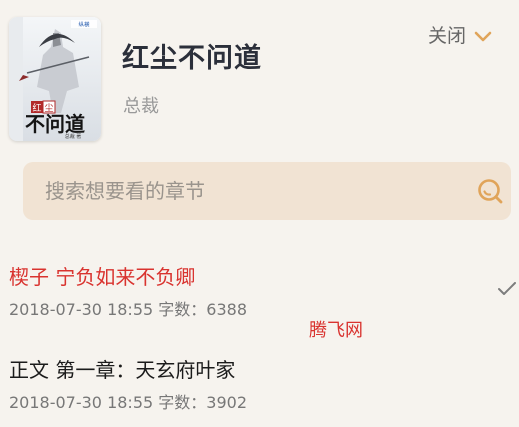 The height and width of the screenshot is (427, 519). Describe the element at coordinates (261, 290) in the screenshot. I see `chapter-item: 楔子 宁负如来不负卿 2018-07-30 18:55 字数：6388` at that location.